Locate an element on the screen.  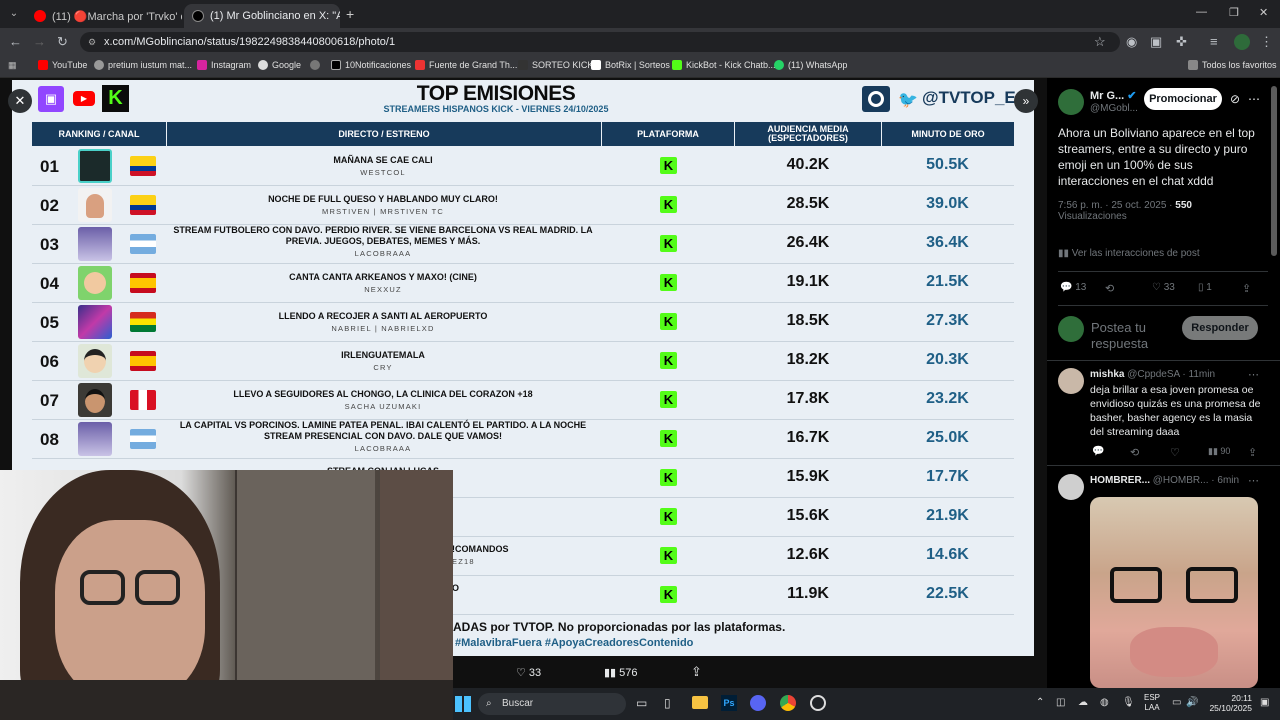
instagram-icon is located at coordinates (202, 65).